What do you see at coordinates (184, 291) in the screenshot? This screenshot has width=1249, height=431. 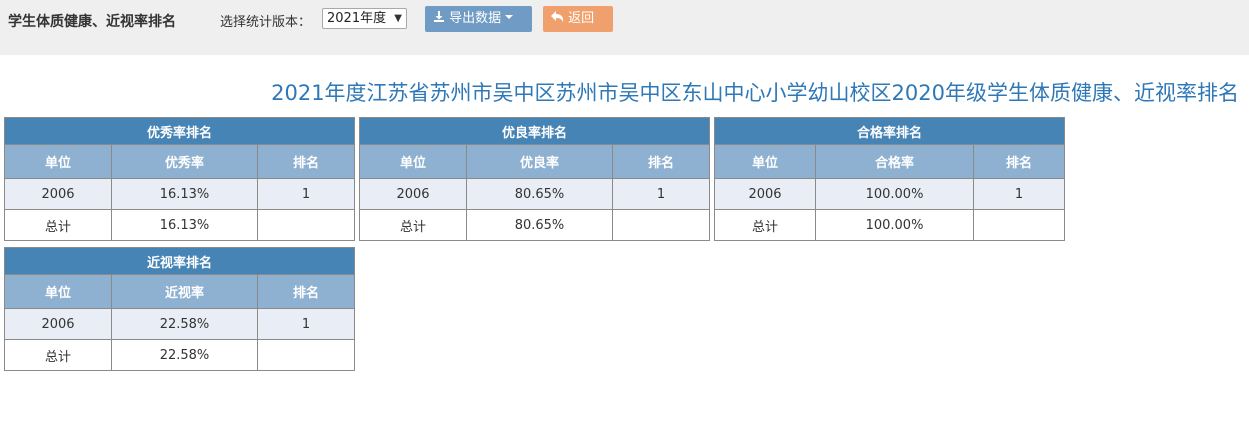 I see `column-header: 近视率` at bounding box center [184, 291].